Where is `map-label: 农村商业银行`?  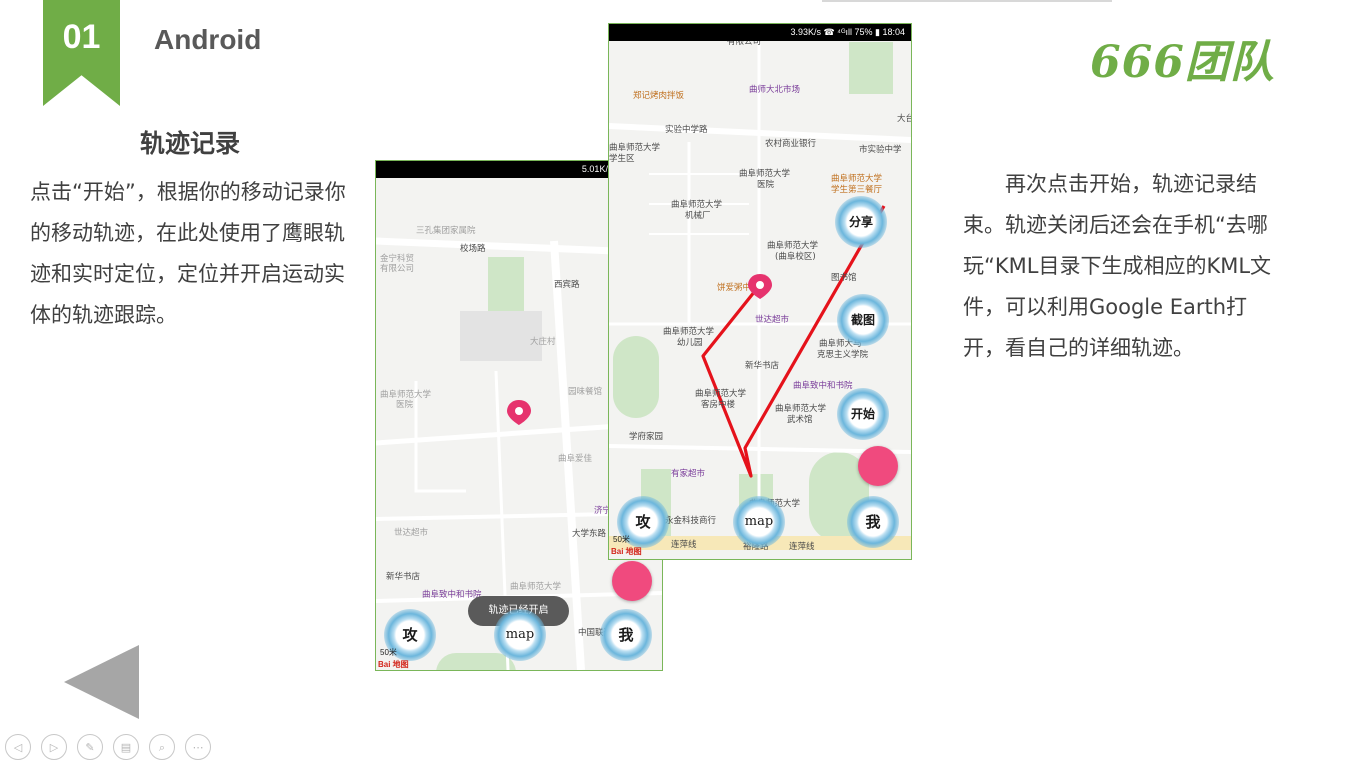 map-label: 农村商业银行 is located at coordinates (791, 143).